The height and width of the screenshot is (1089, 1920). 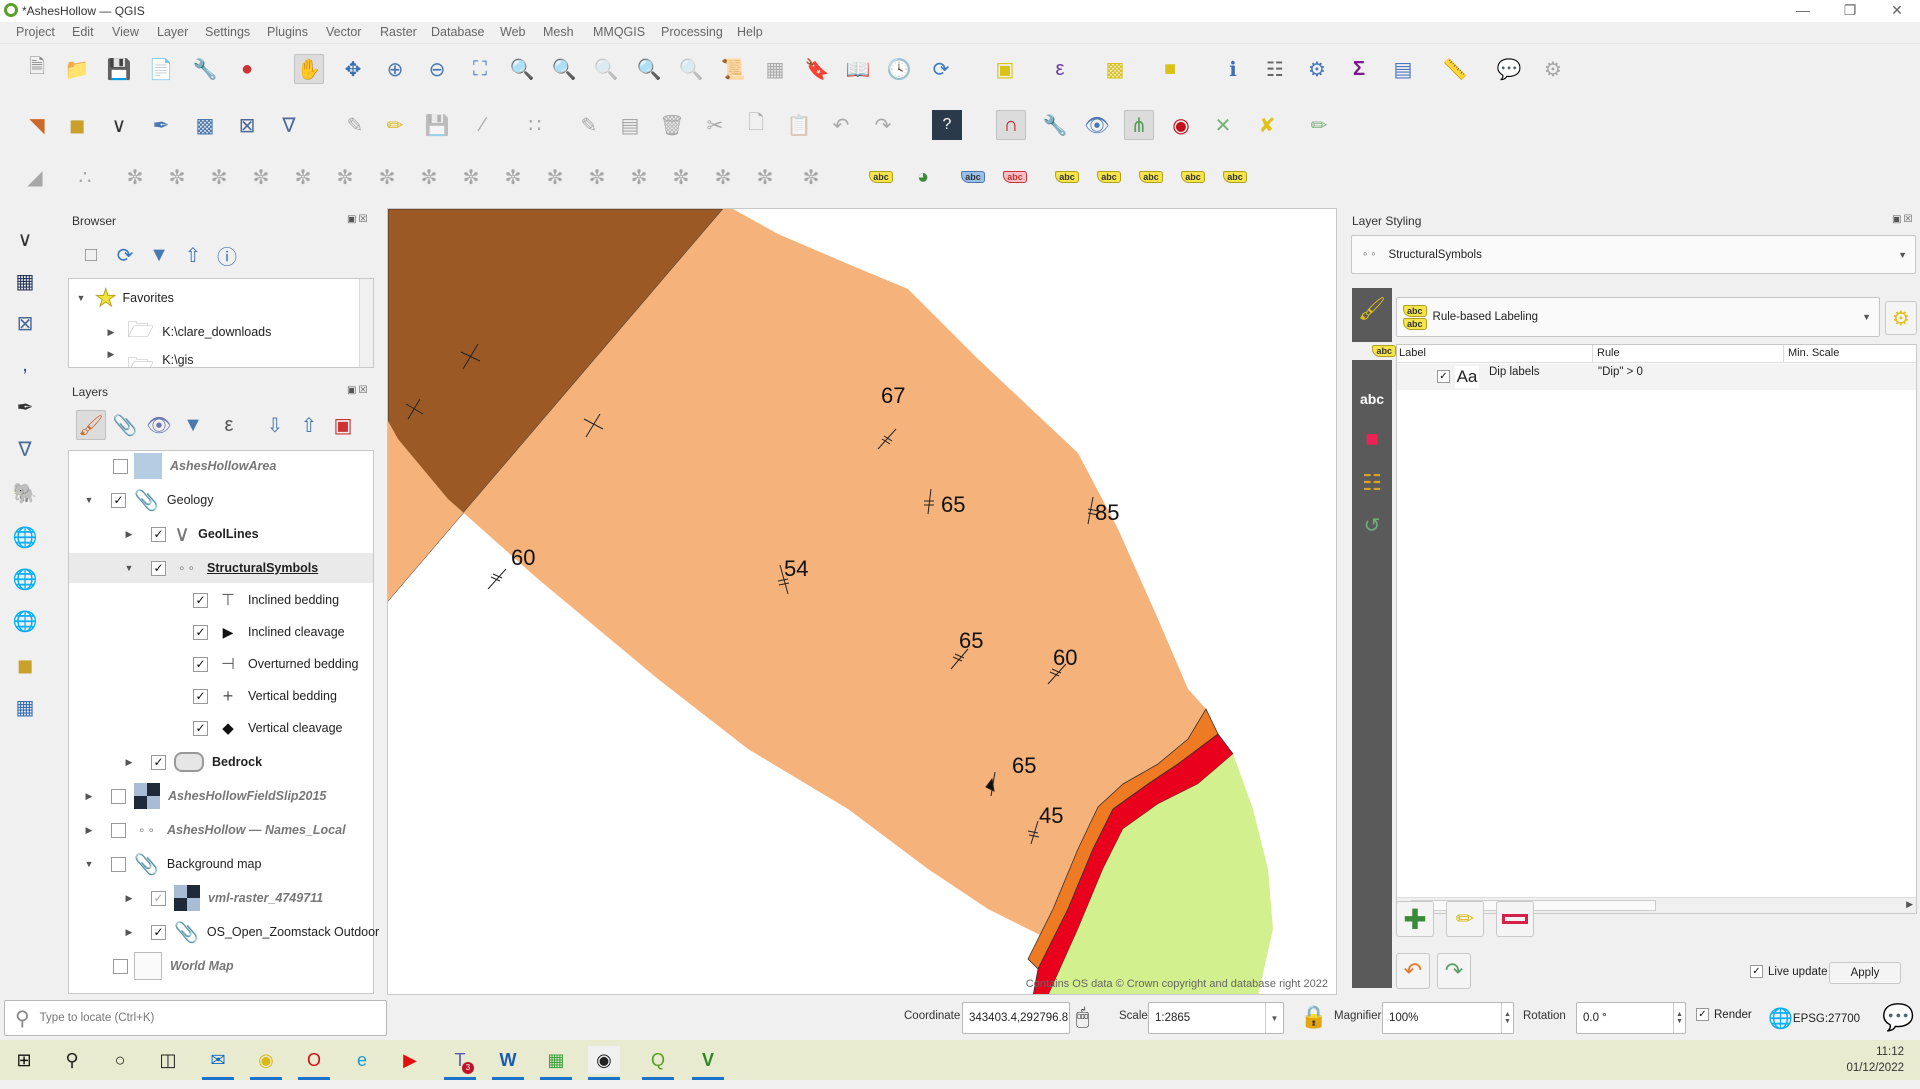 What do you see at coordinates (1372, 399) in the screenshot?
I see `masks-abc-icon: abc` at bounding box center [1372, 399].